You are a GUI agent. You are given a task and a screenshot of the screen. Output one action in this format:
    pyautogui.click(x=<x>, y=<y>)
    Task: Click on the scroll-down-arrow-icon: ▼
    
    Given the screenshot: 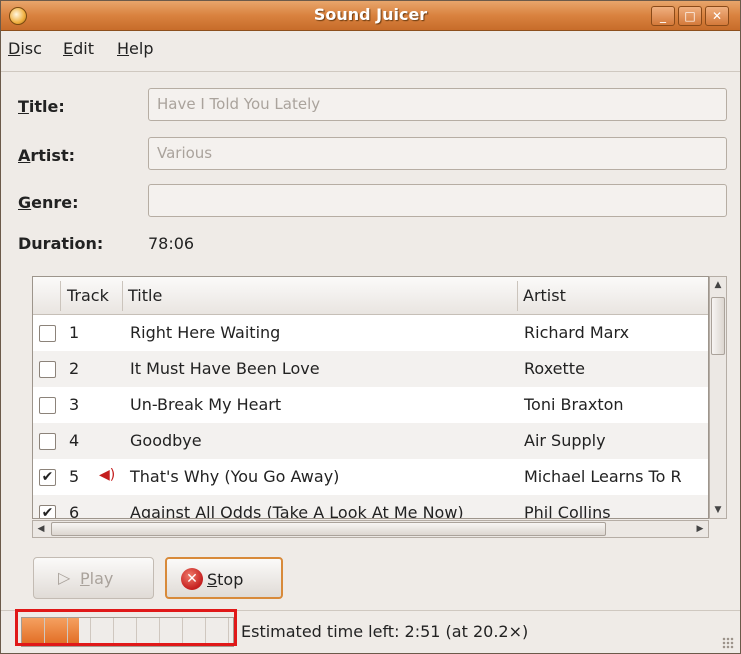 What is the action you would take?
    pyautogui.click(x=718, y=510)
    